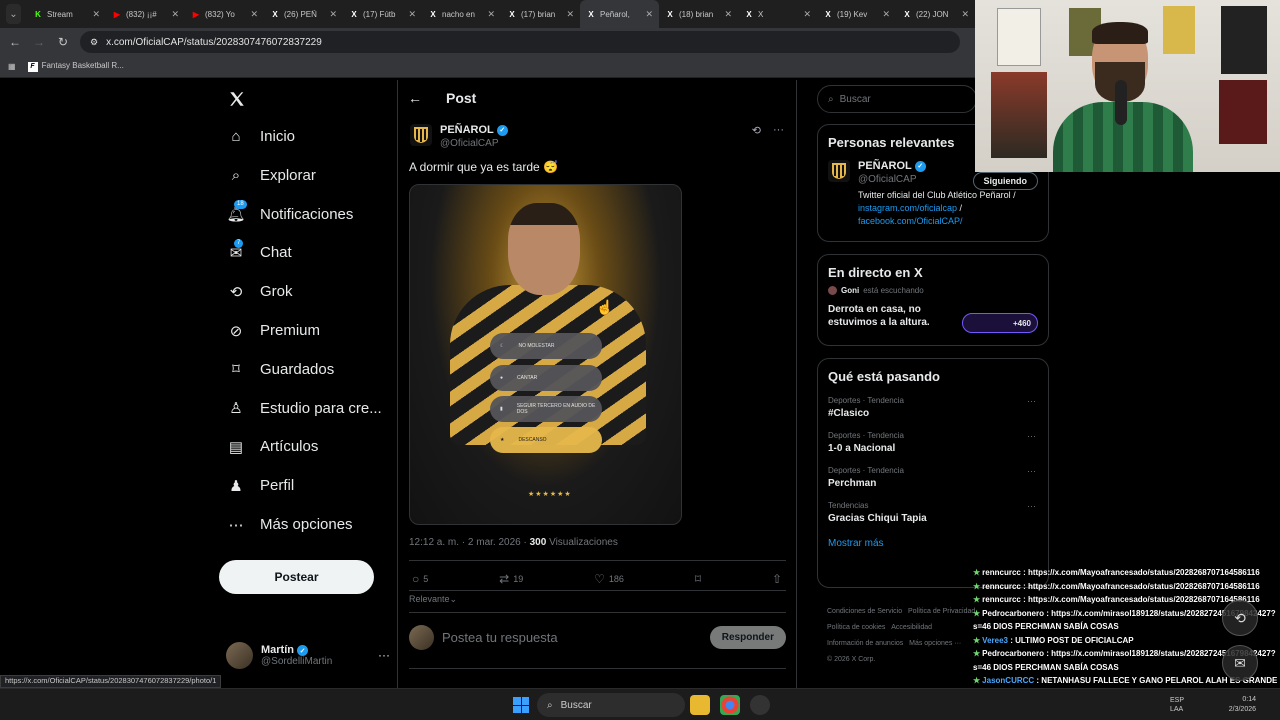  Describe the element at coordinates (698, 14) in the screenshot. I see `browser-tab: X (18) brian ✕` at that location.